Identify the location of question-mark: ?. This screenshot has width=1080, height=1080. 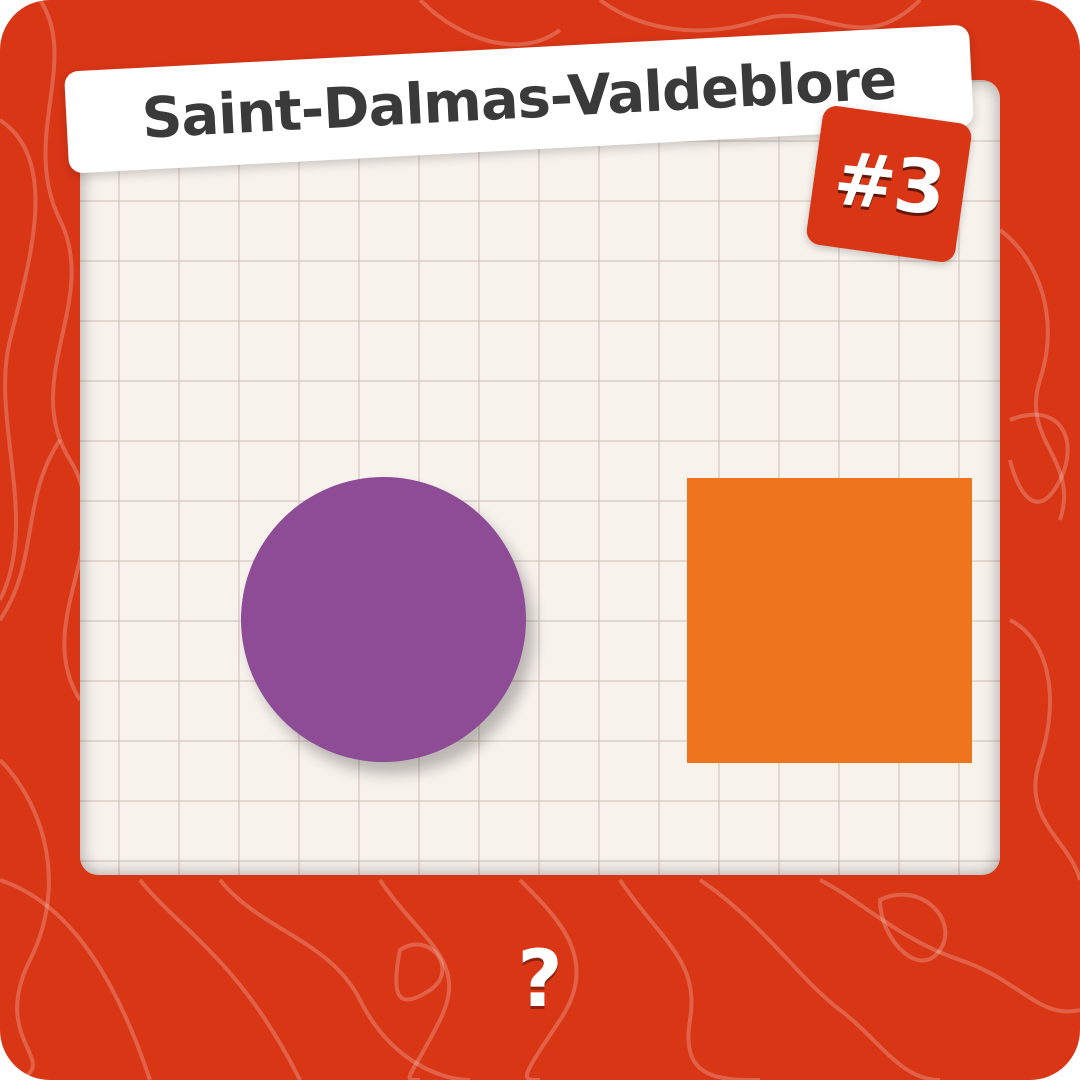
(540, 980).